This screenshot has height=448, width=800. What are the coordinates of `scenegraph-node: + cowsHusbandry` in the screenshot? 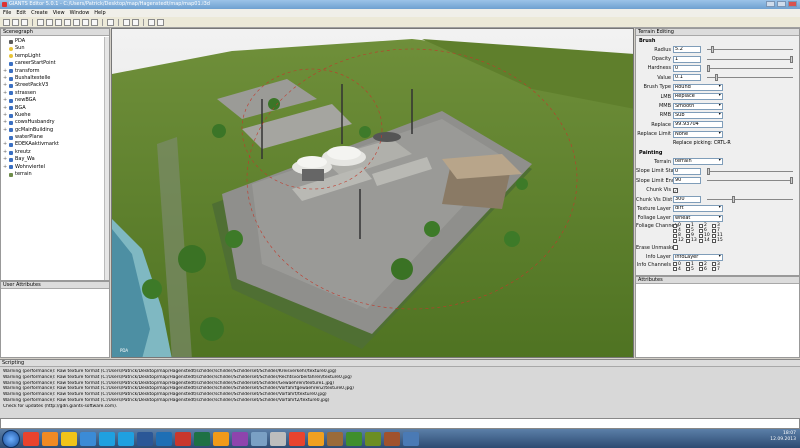 It's located at (55, 122).